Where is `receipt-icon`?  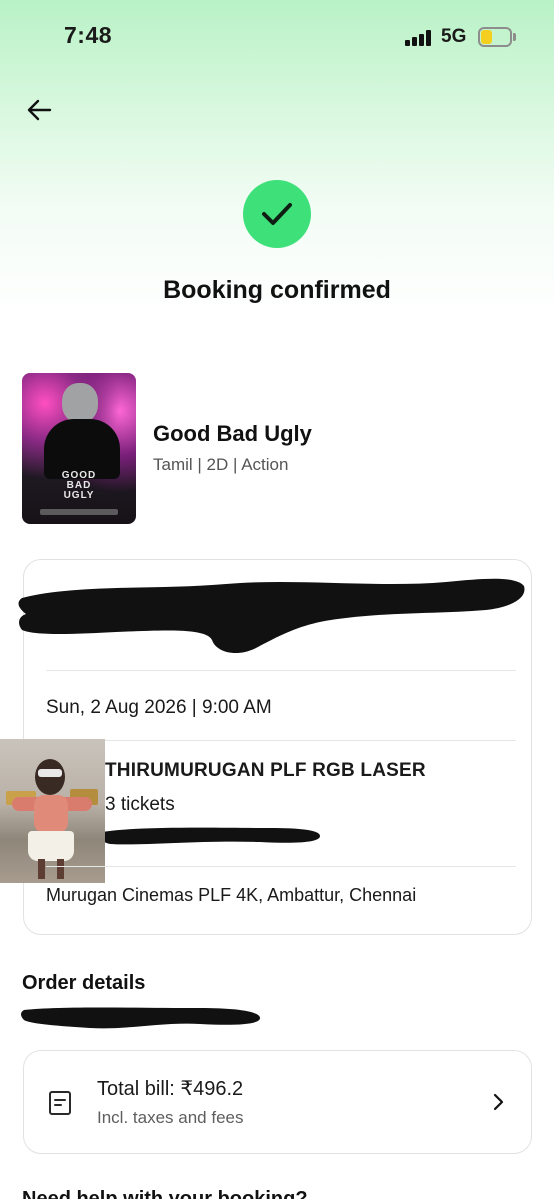 receipt-icon is located at coordinates (60, 1103).